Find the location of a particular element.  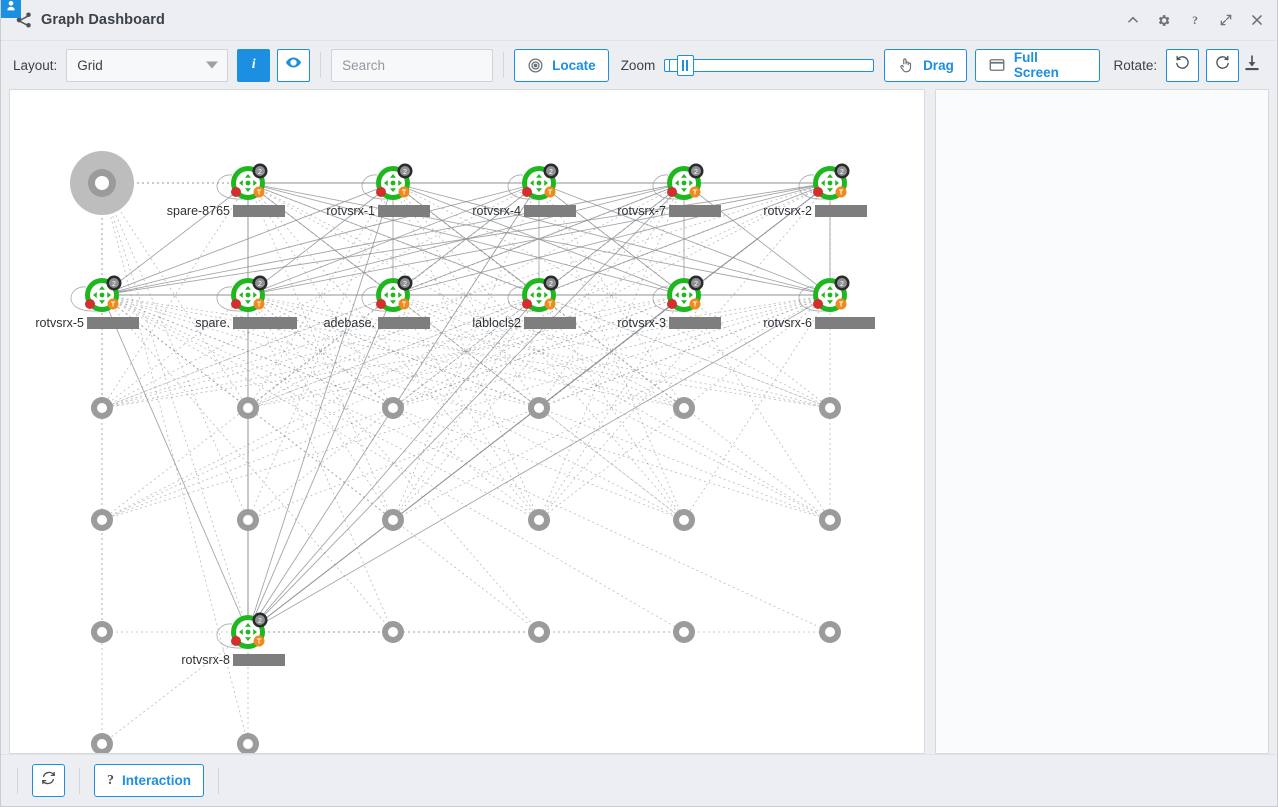

drag-label: Drag is located at coordinates (938, 65).